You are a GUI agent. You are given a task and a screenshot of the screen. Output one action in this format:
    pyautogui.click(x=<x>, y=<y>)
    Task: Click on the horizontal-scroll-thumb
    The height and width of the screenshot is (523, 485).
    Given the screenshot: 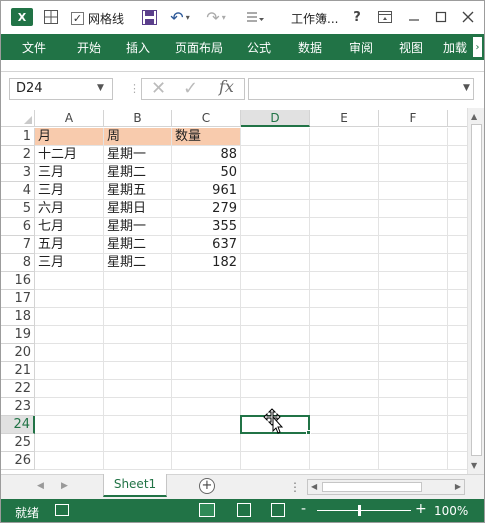 What is the action you would take?
    pyautogui.click(x=372, y=487)
    